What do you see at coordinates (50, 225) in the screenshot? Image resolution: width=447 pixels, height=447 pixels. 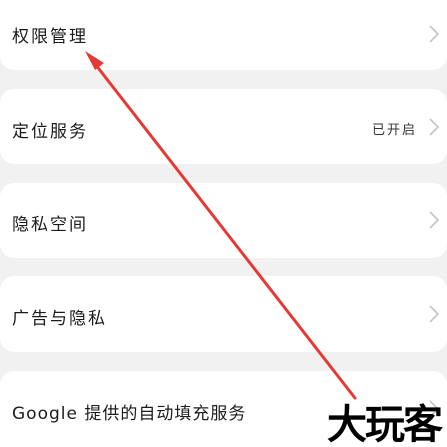 I see `settings-item-label: 隐私空间` at bounding box center [50, 225].